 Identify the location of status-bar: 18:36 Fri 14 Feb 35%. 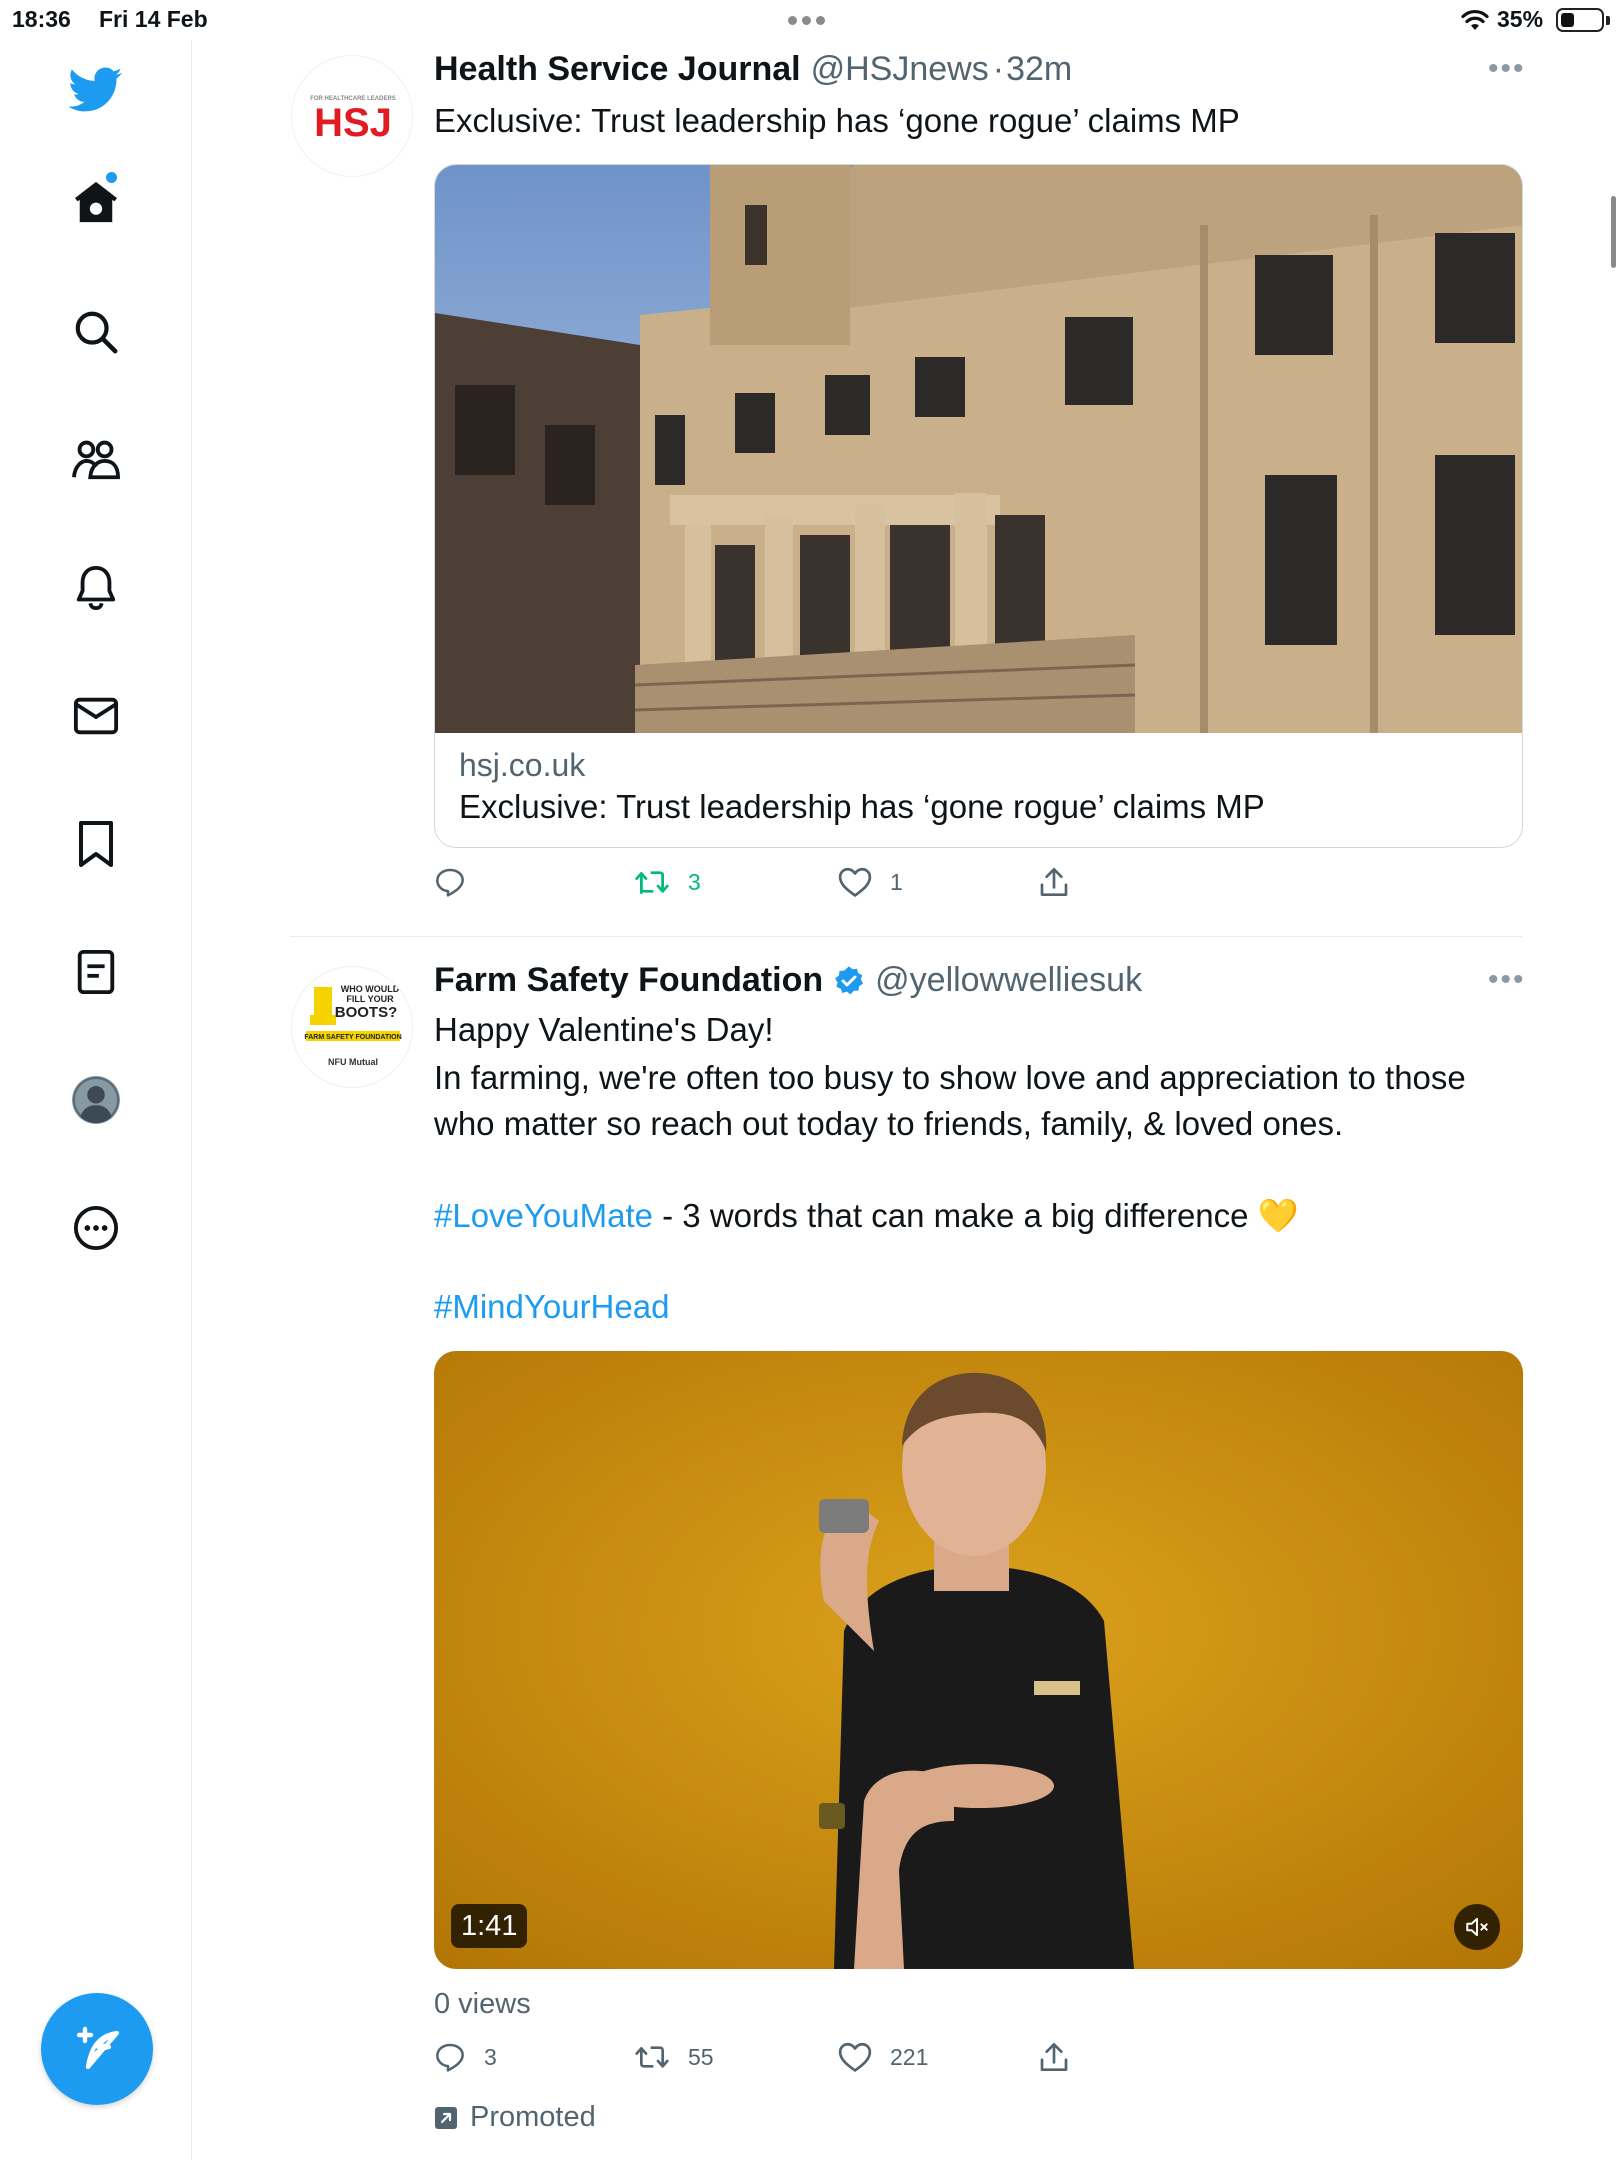
(810, 20).